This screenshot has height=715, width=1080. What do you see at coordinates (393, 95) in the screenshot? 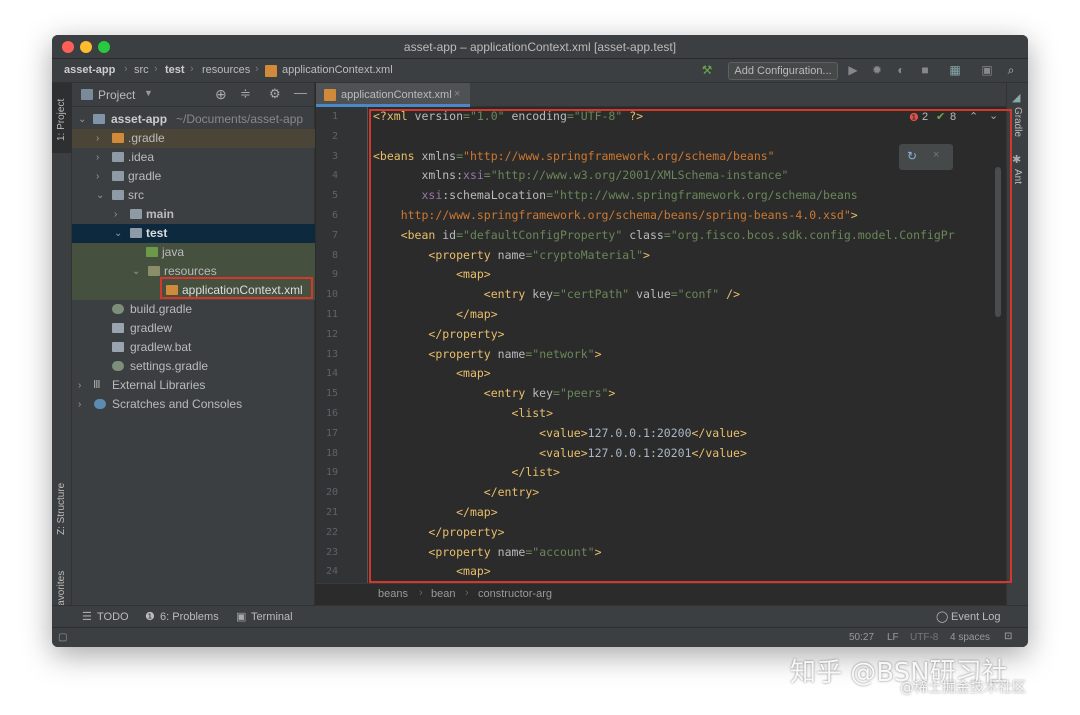
I see `tab-applicationcontext: applicationContext.xml ×` at bounding box center [393, 95].